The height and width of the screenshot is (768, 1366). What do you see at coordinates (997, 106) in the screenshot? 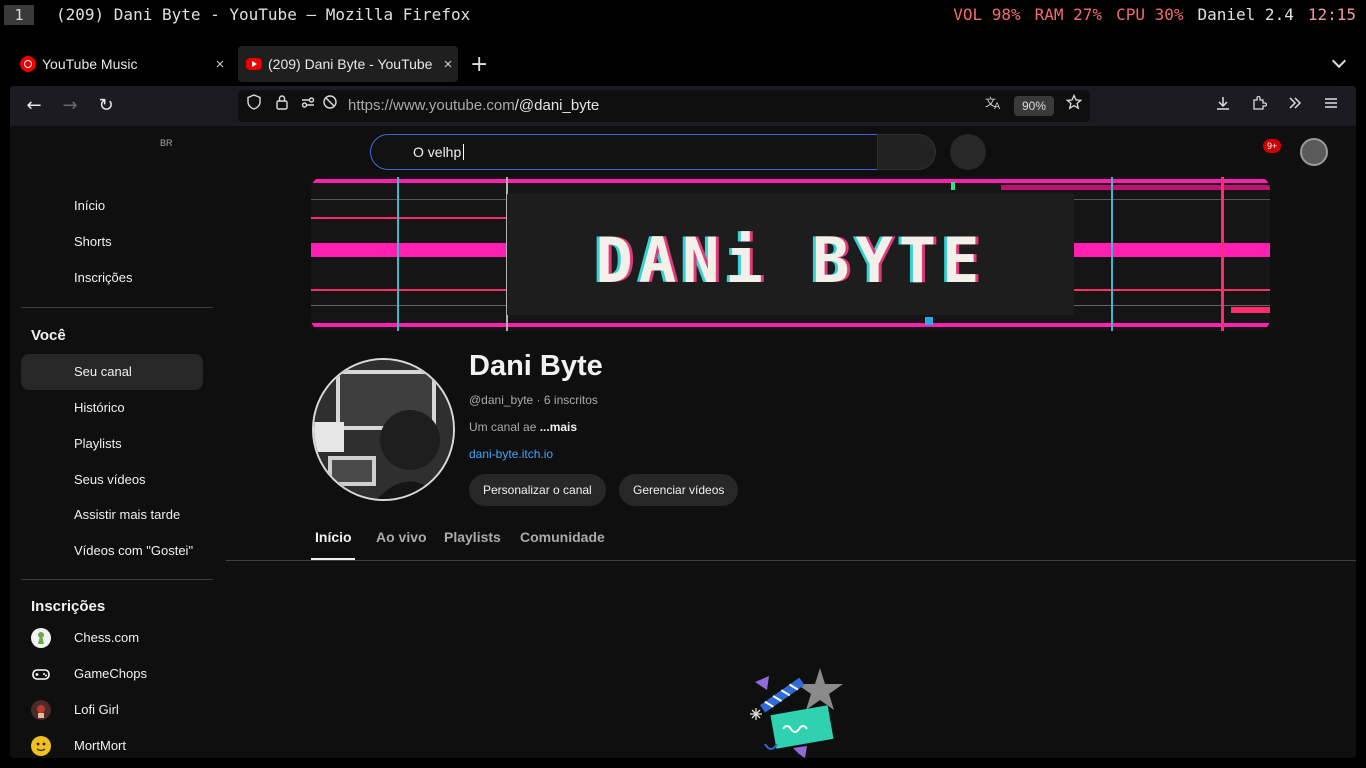
I see `svg-text: A` at bounding box center [997, 106].